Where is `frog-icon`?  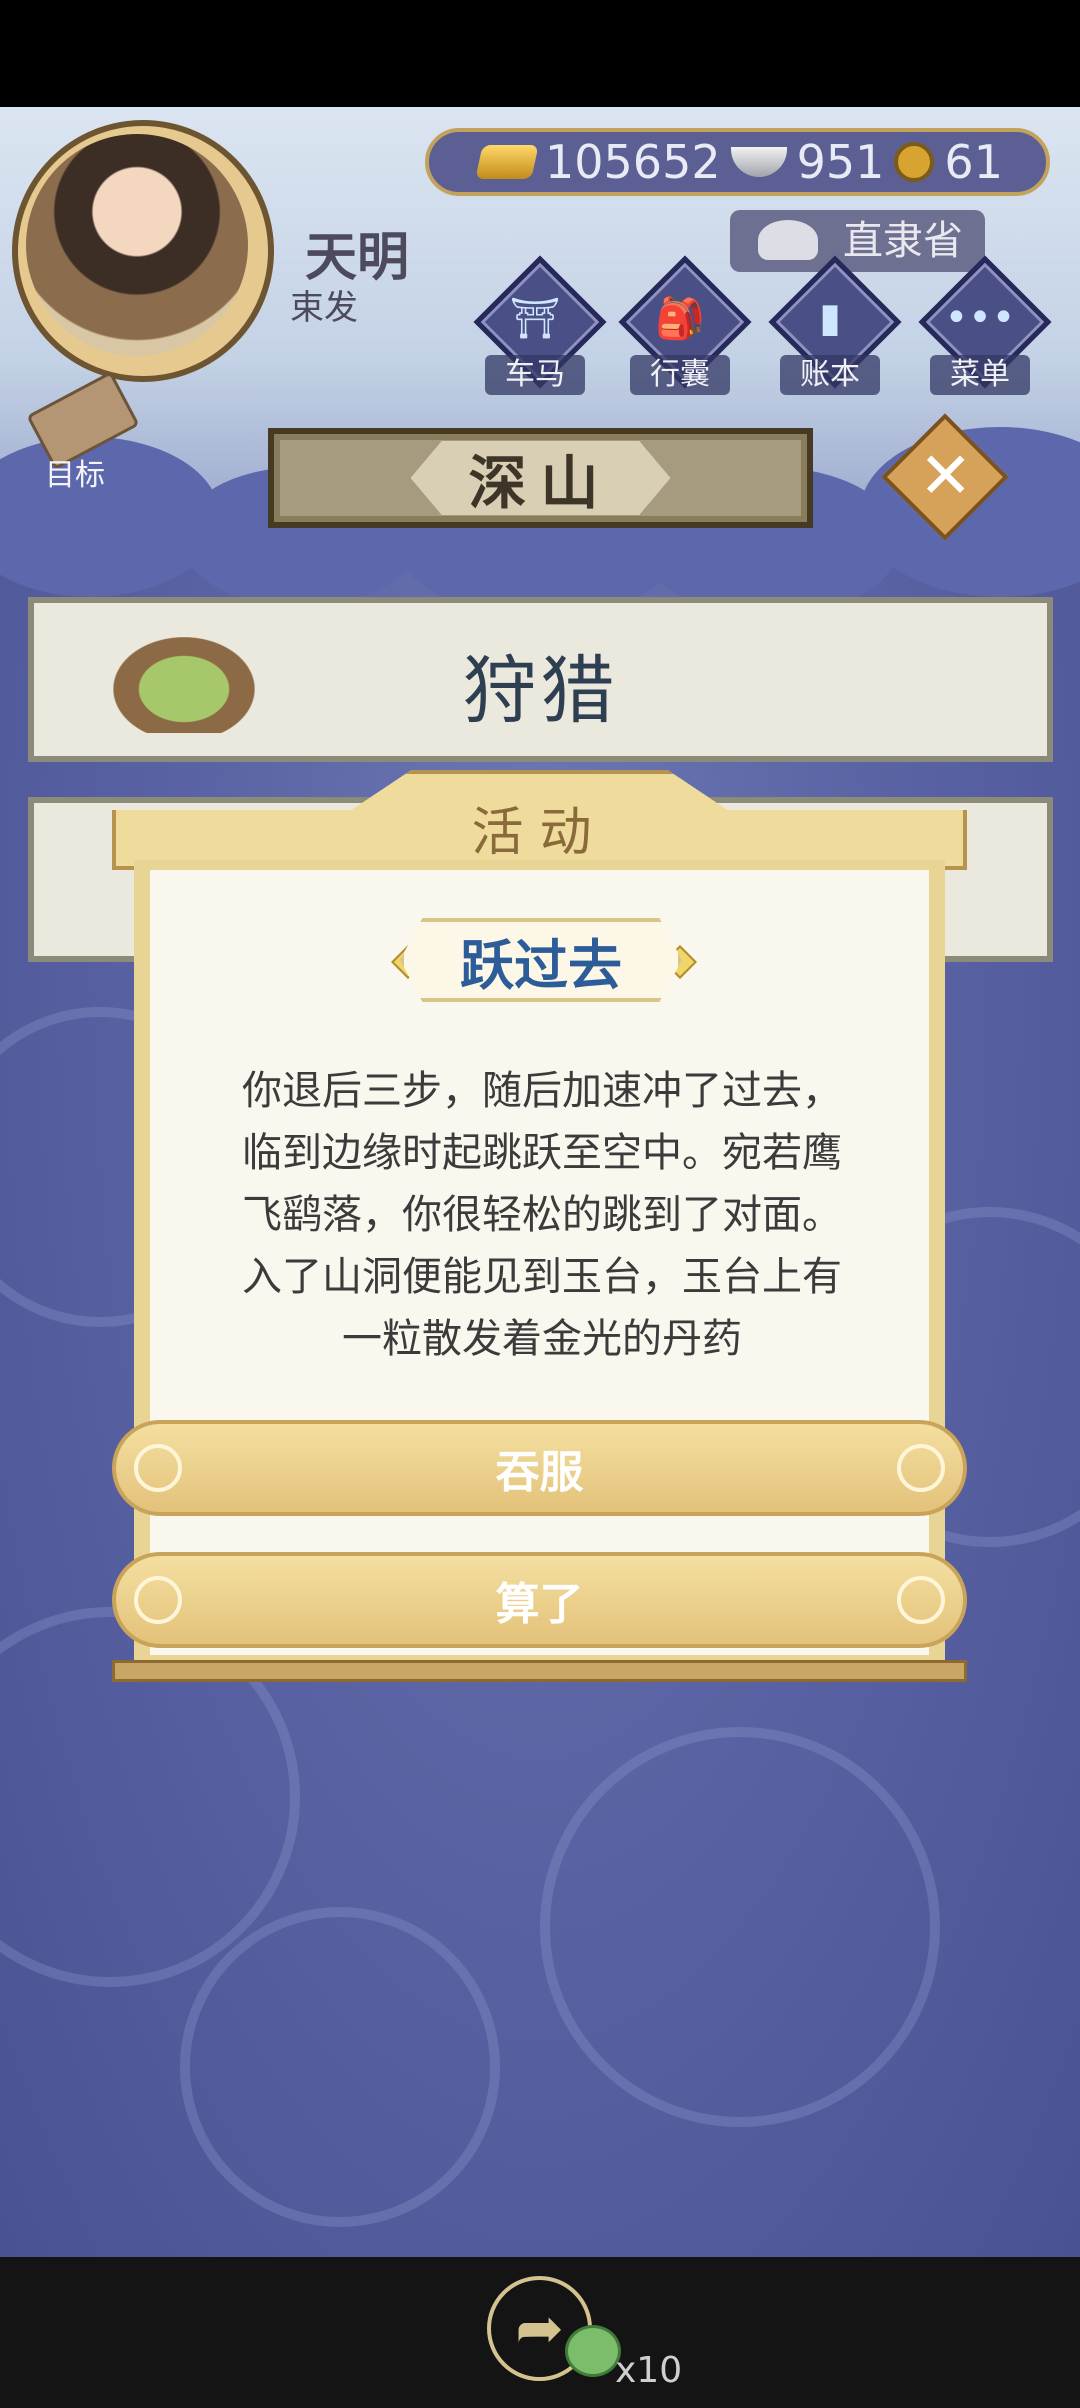
frog-icon is located at coordinates (593, 2351).